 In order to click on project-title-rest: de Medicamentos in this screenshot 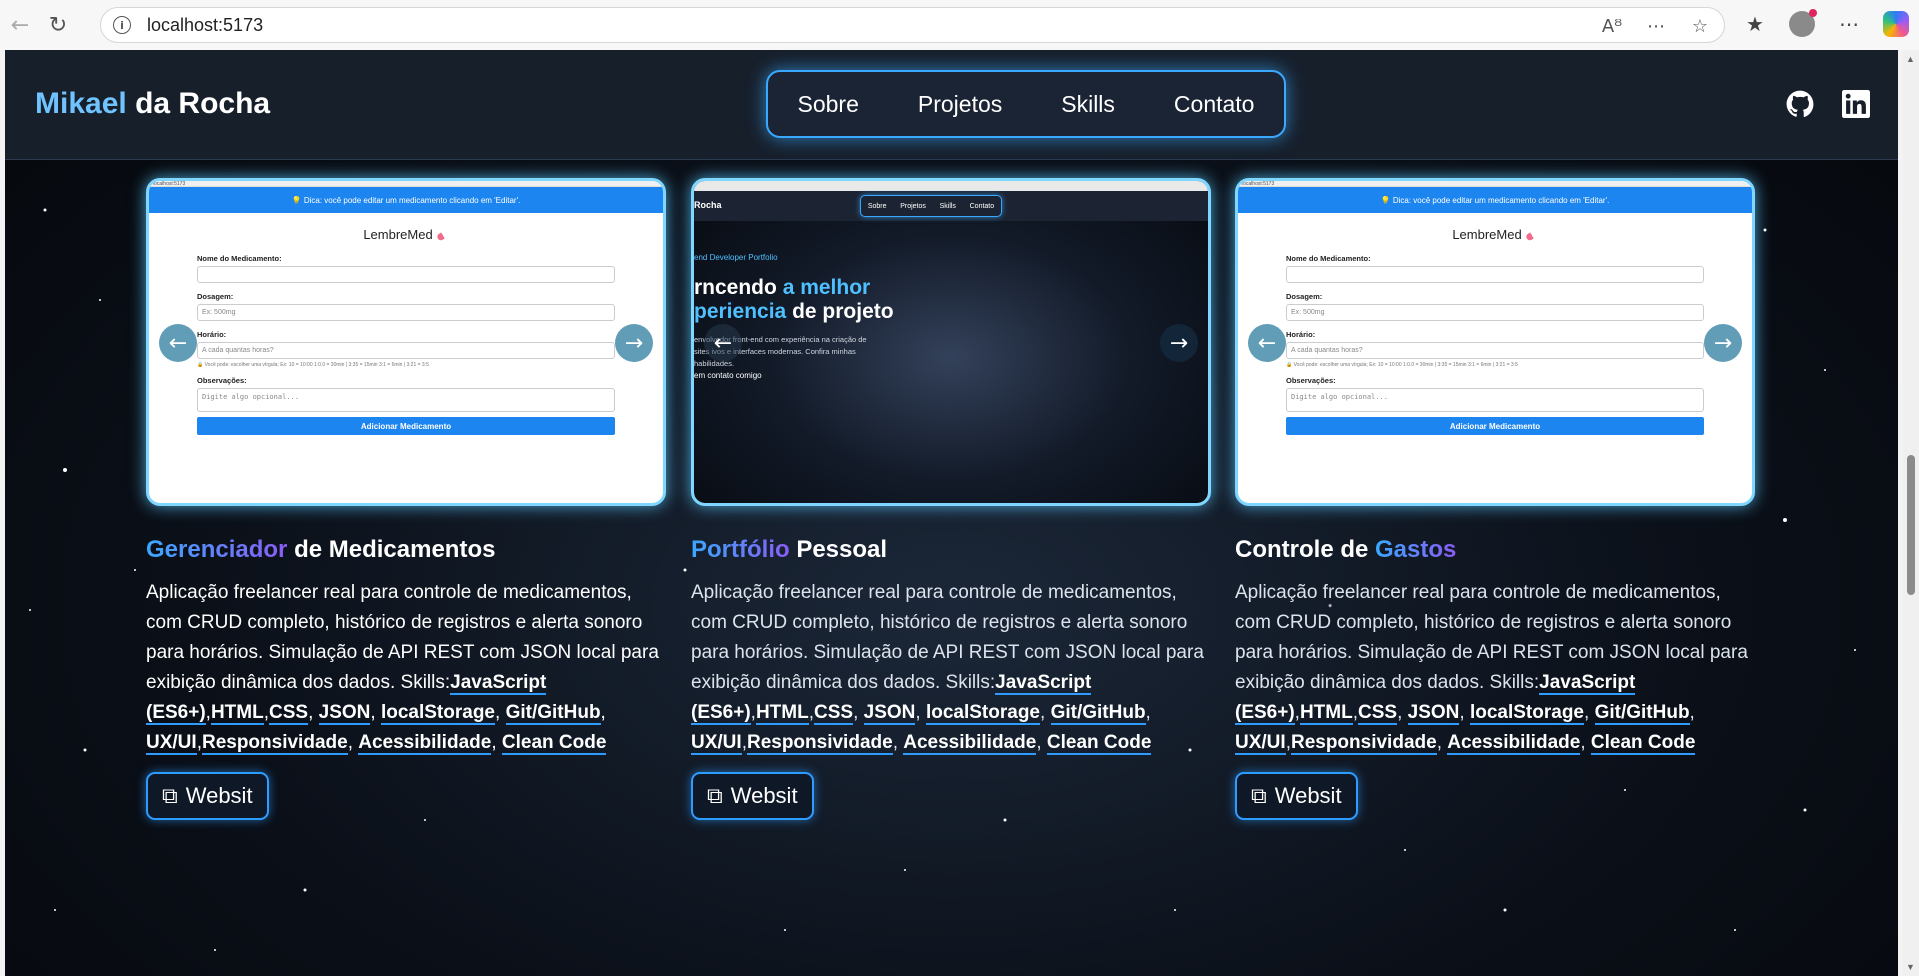, I will do `click(395, 549)`.